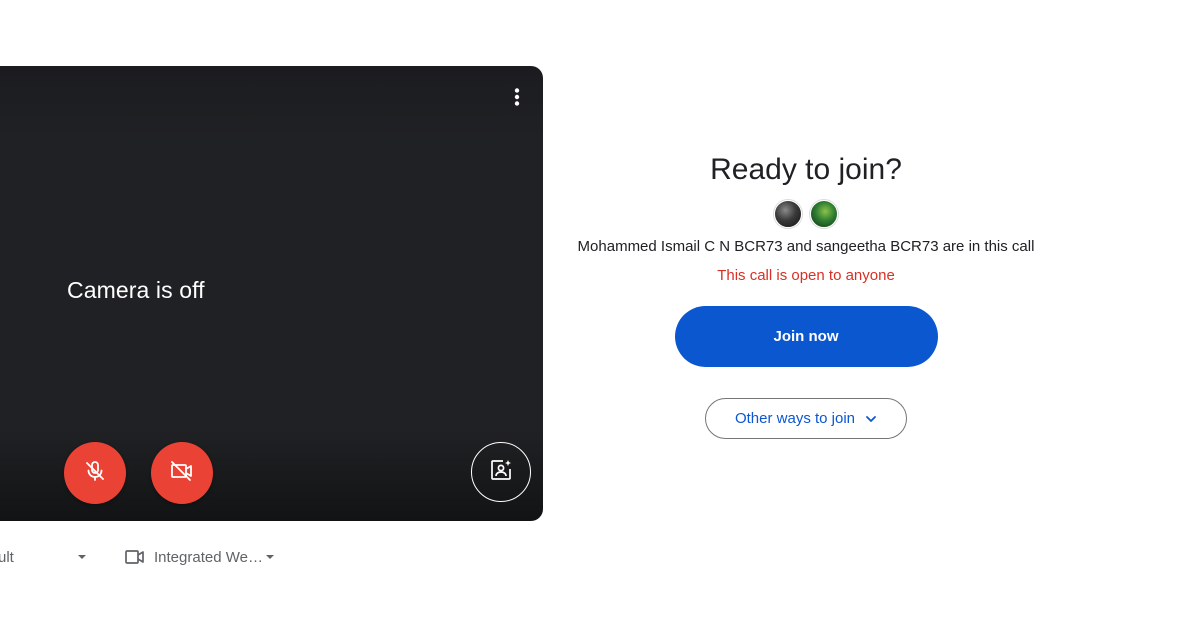 Image resolution: width=1178 pixels, height=622 pixels. I want to click on camera-toggle-button, so click(182, 473).